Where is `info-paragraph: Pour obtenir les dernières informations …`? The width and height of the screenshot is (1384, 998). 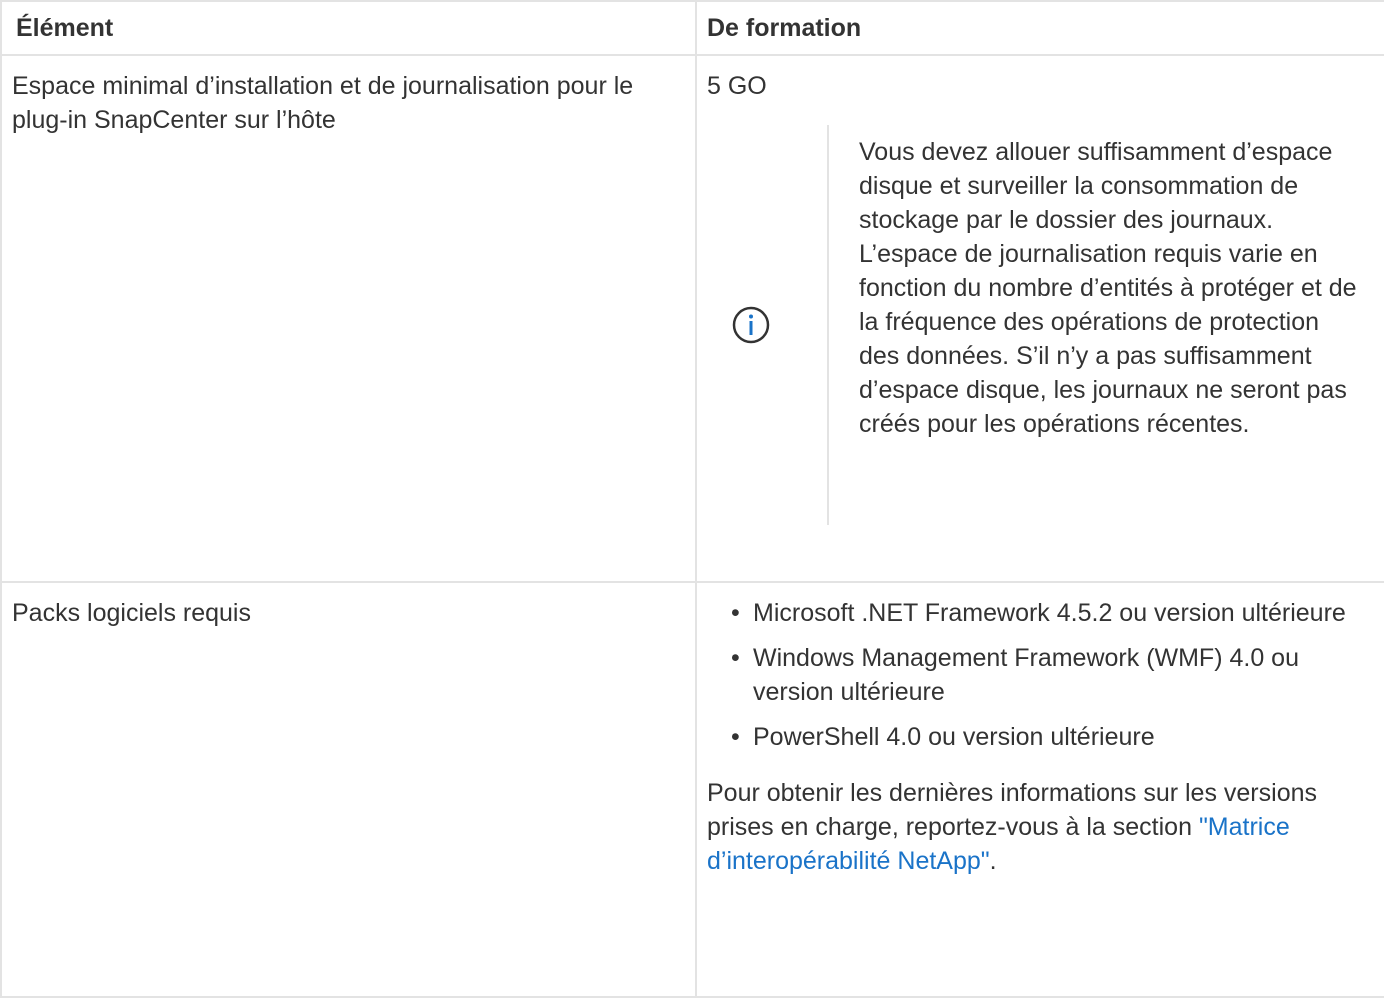
info-paragraph: Pour obtenir les dernières informations … is located at coordinates (1040, 827).